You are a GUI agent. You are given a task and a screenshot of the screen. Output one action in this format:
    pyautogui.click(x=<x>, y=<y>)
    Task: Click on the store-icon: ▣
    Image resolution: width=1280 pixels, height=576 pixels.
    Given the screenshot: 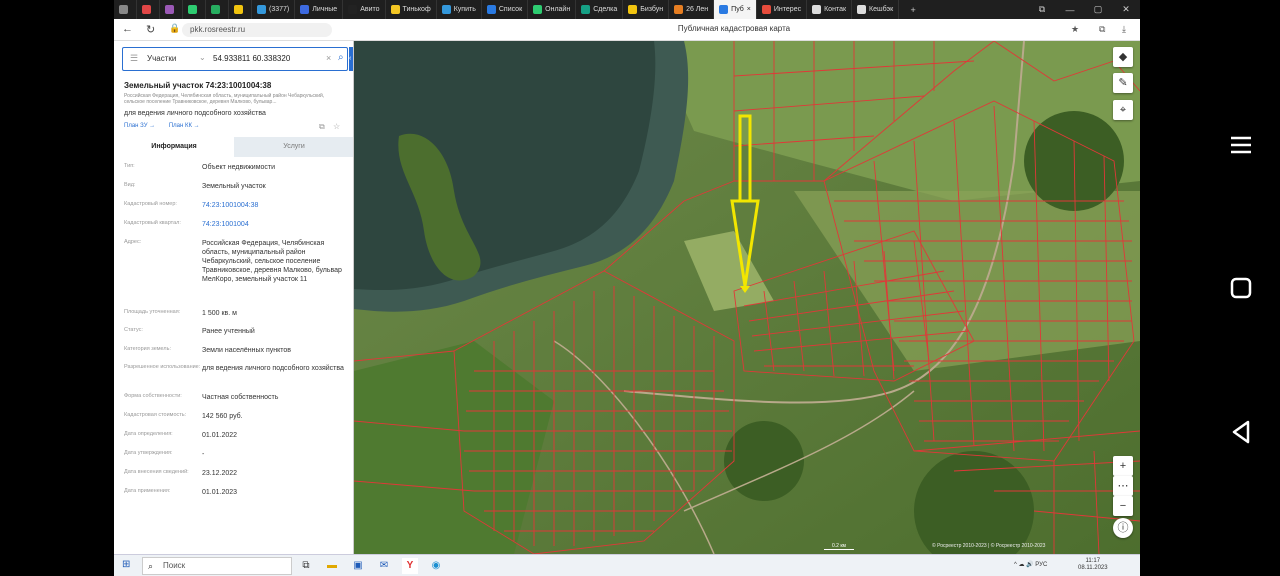 What is the action you would take?
    pyautogui.click(x=358, y=566)
    